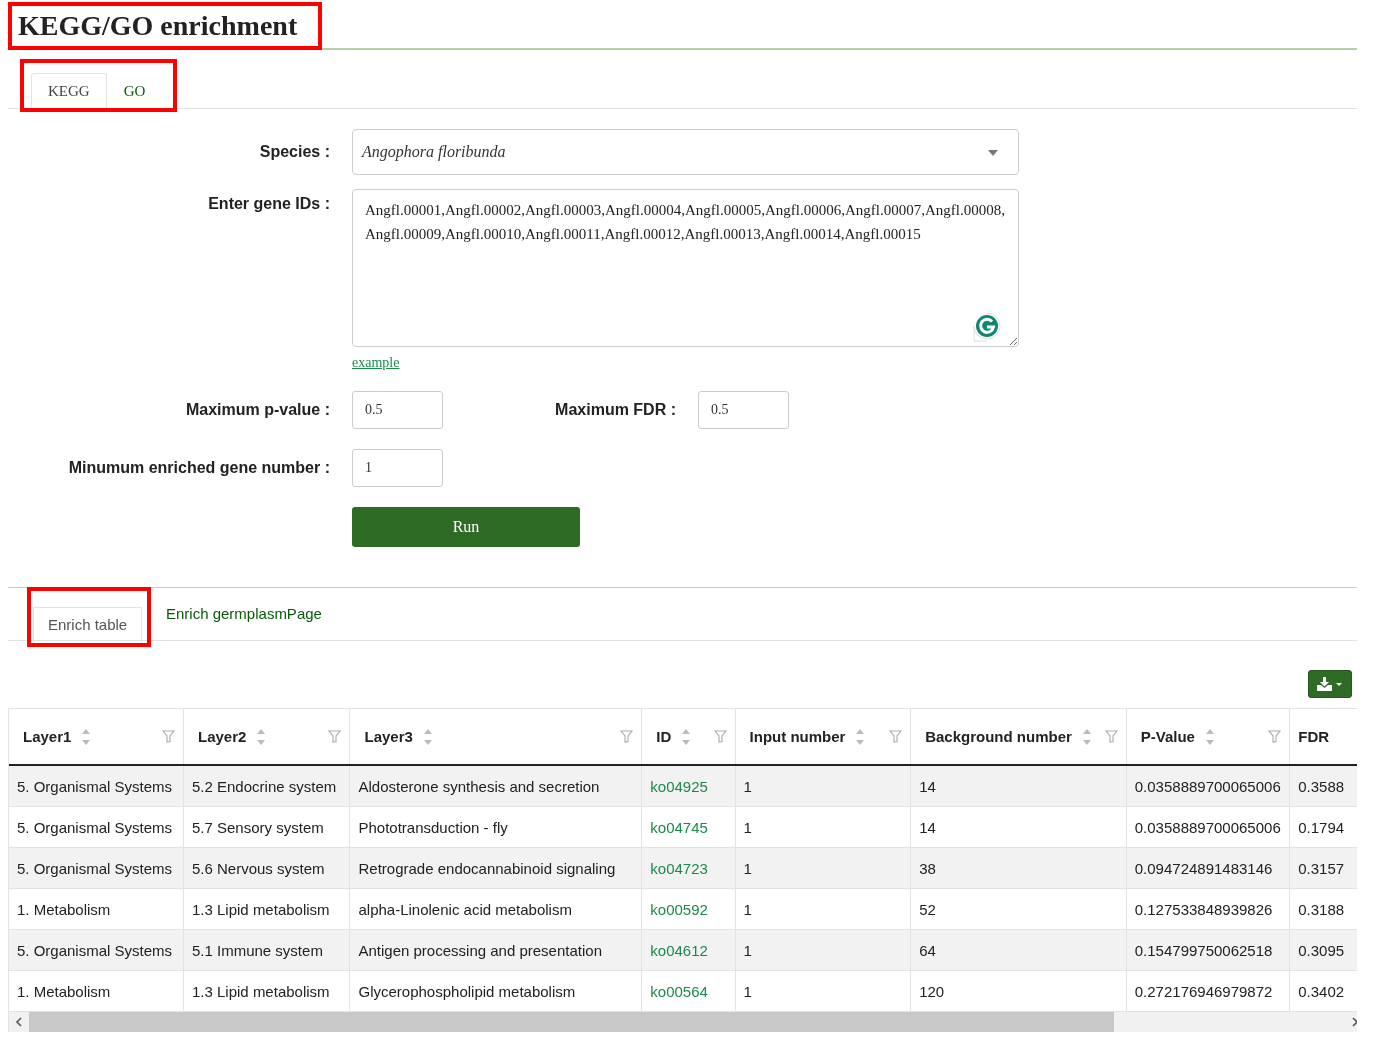  What do you see at coordinates (1323, 950) in the screenshot?
I see `table-cell: 0.3095` at bounding box center [1323, 950].